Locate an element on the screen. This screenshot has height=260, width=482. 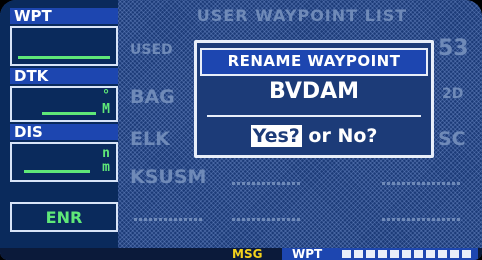
dtk-degree-unit: ° is located at coordinates (106, 95).